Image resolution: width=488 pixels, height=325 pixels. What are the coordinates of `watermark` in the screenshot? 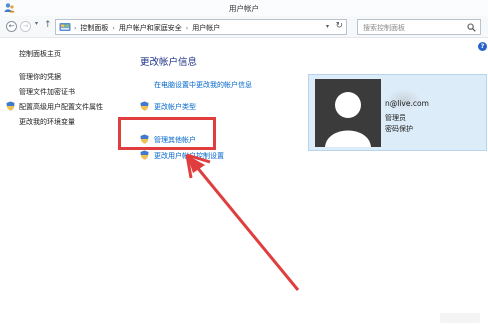 It's located at (460, 318).